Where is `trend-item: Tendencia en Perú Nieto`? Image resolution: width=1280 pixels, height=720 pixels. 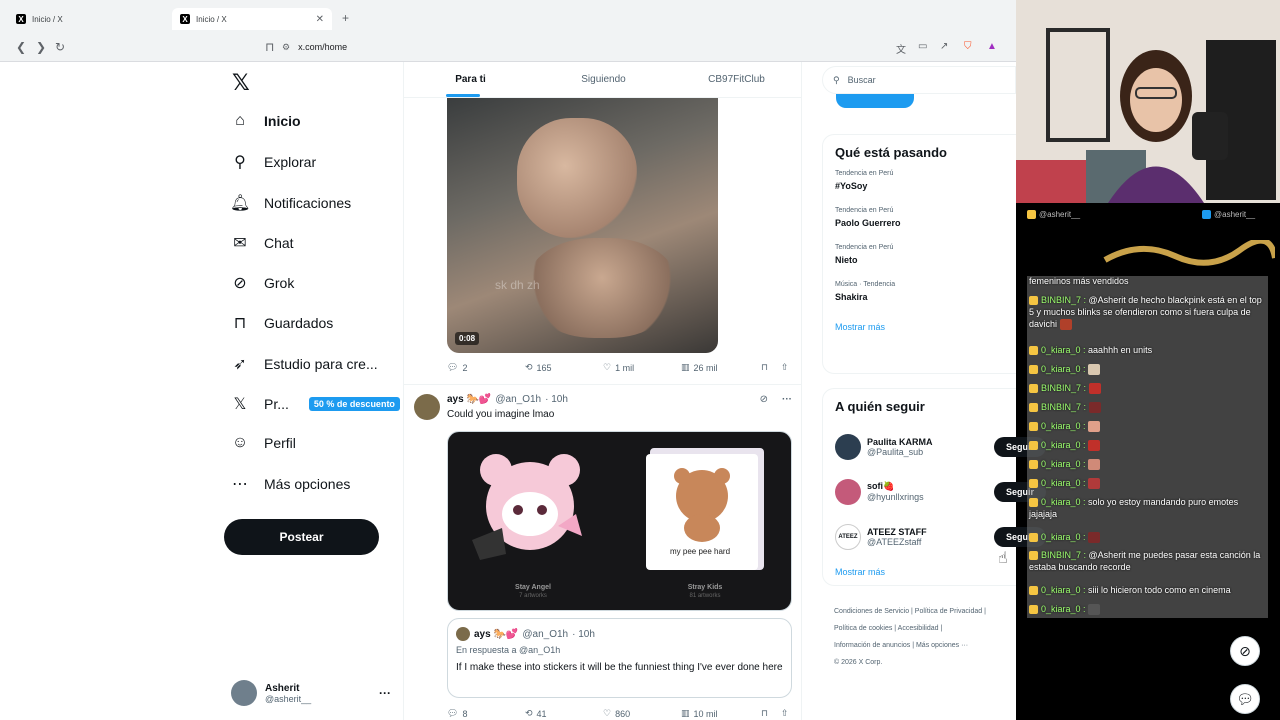 trend-item: Tendencia en Perú Nieto is located at coordinates (919, 254).